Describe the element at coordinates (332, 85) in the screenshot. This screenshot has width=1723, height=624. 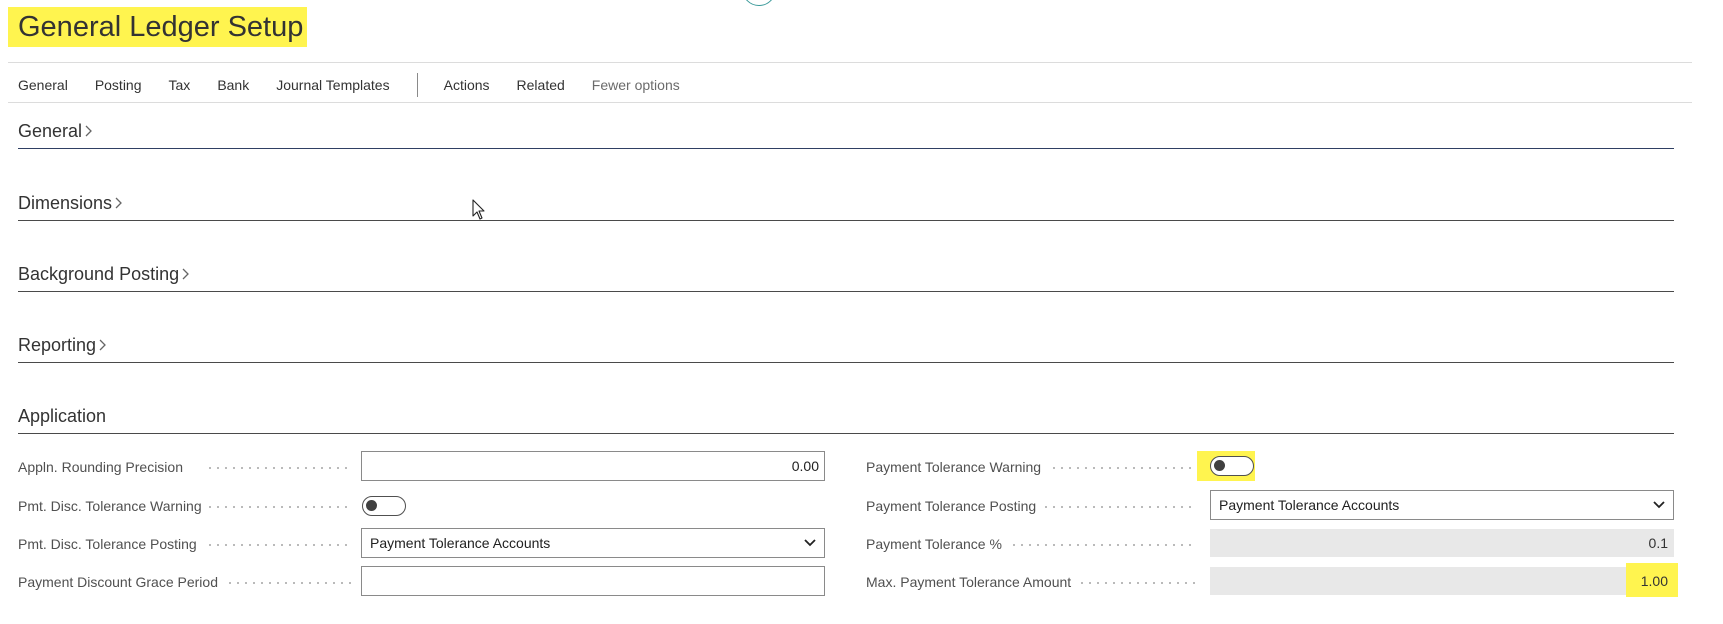
I see `nav-journal-templates: Journal Templates` at that location.